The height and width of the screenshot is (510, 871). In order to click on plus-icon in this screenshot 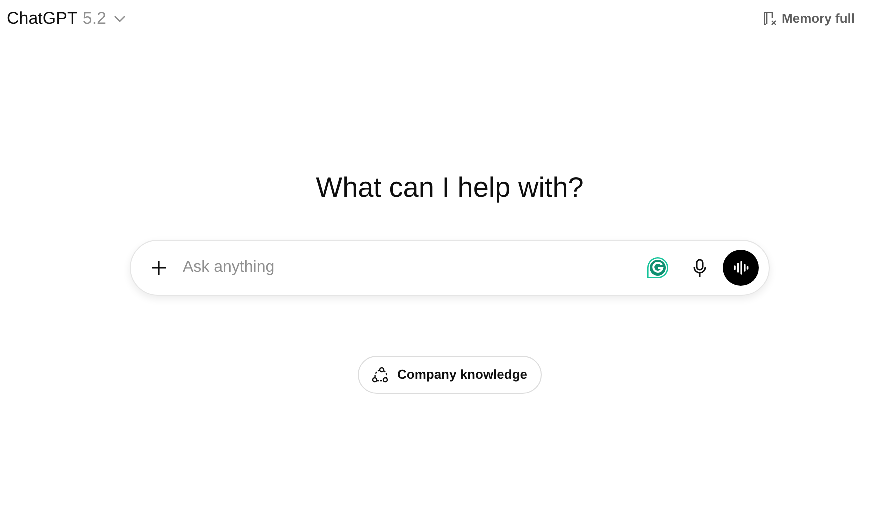, I will do `click(159, 268)`.